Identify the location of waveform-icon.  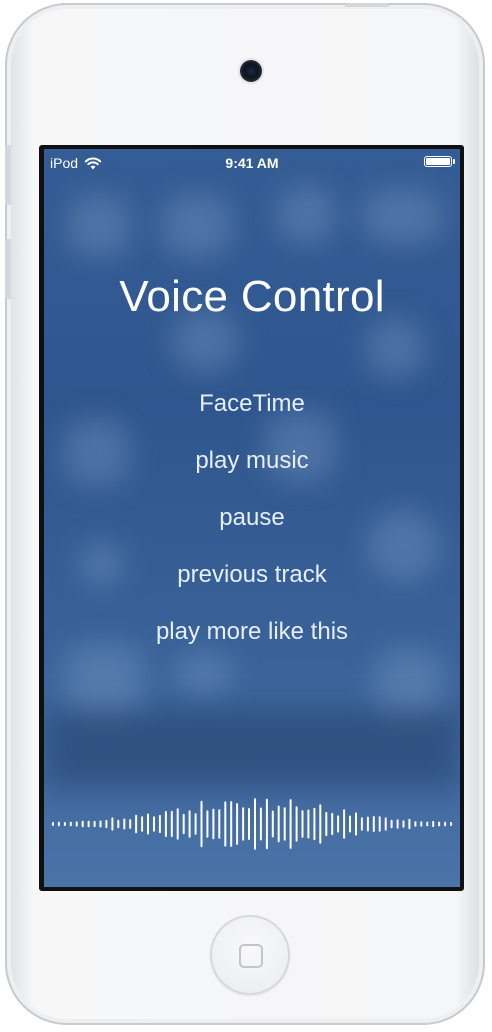
(252, 824).